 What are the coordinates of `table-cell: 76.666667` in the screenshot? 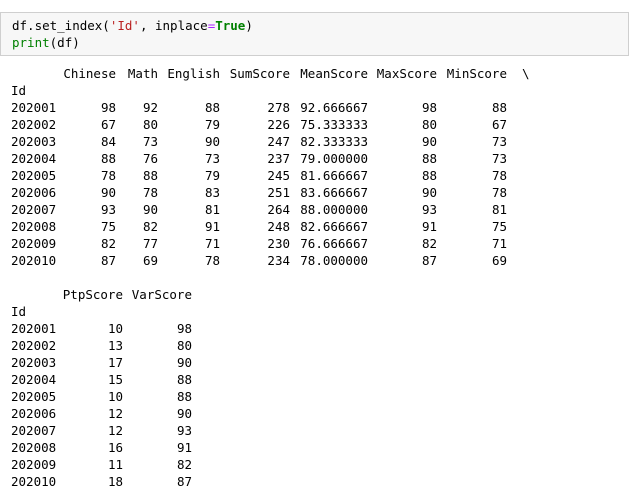 It's located at (334, 243).